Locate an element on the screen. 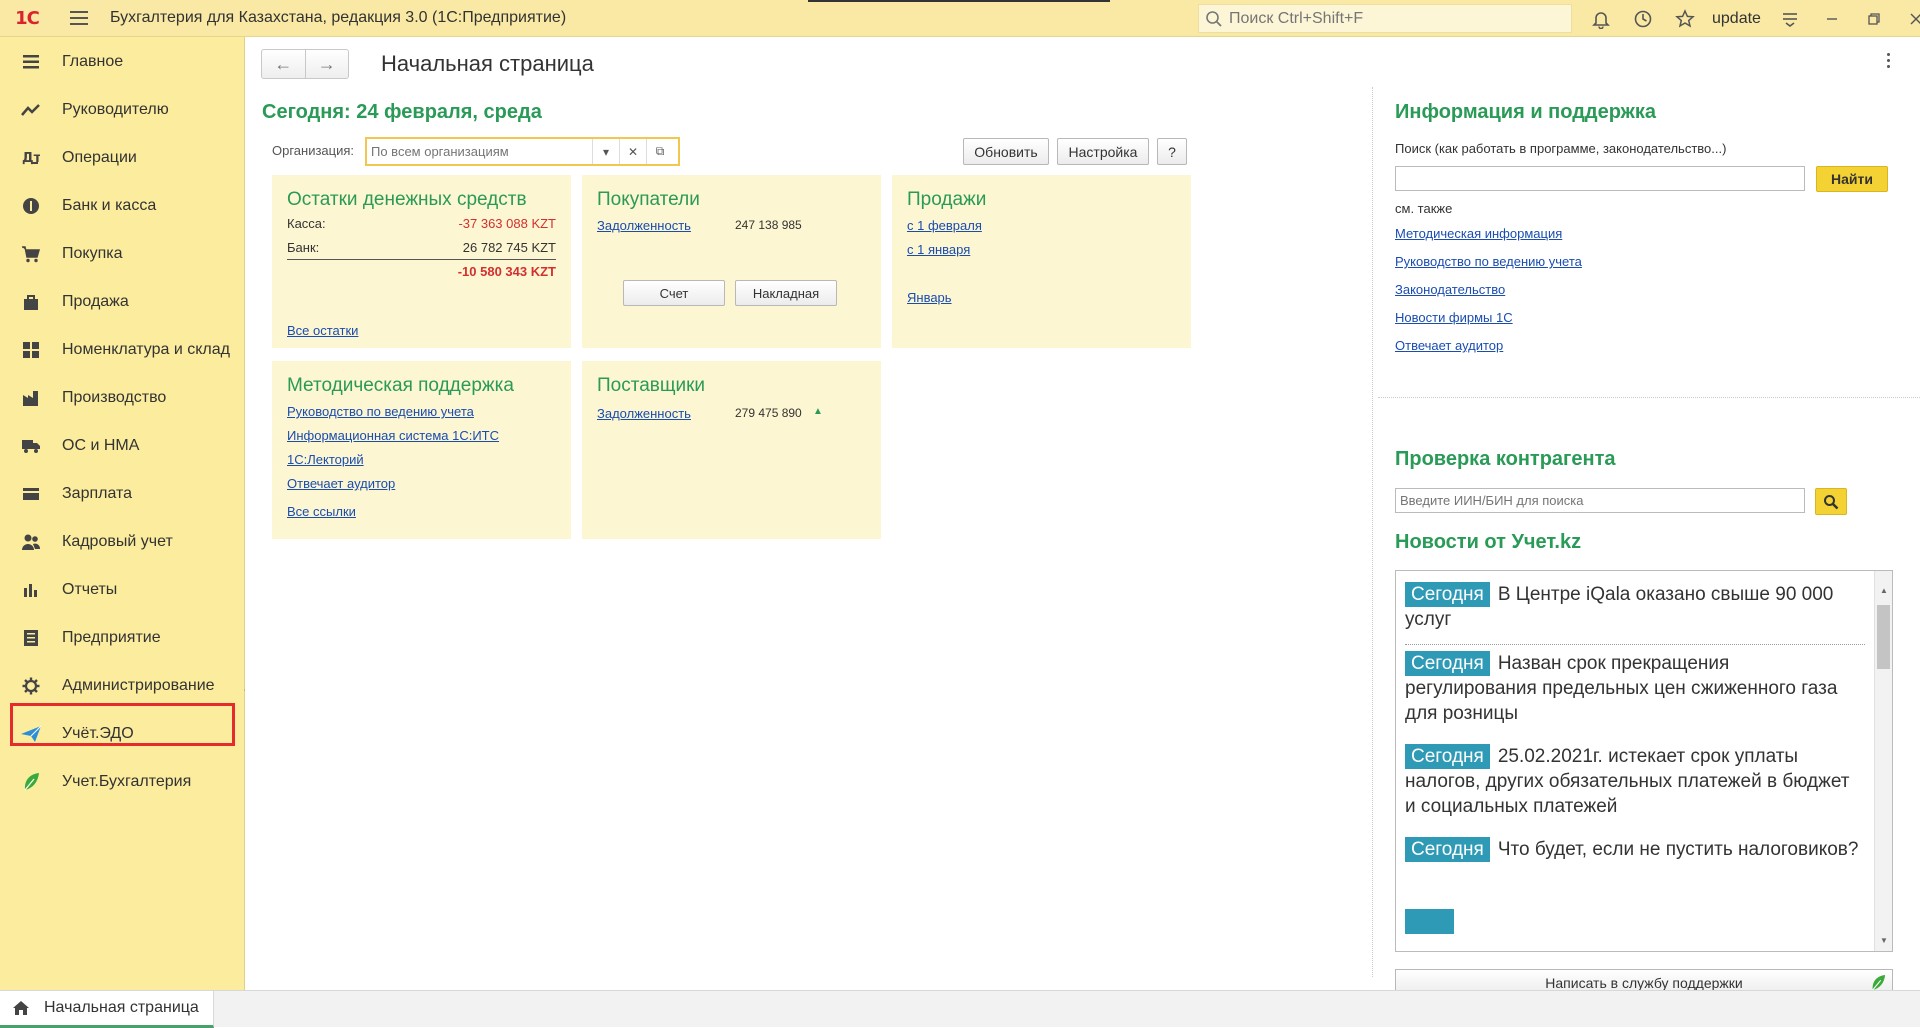 The image size is (1920, 1028). method-link: Отвечает аудитор is located at coordinates (341, 483).